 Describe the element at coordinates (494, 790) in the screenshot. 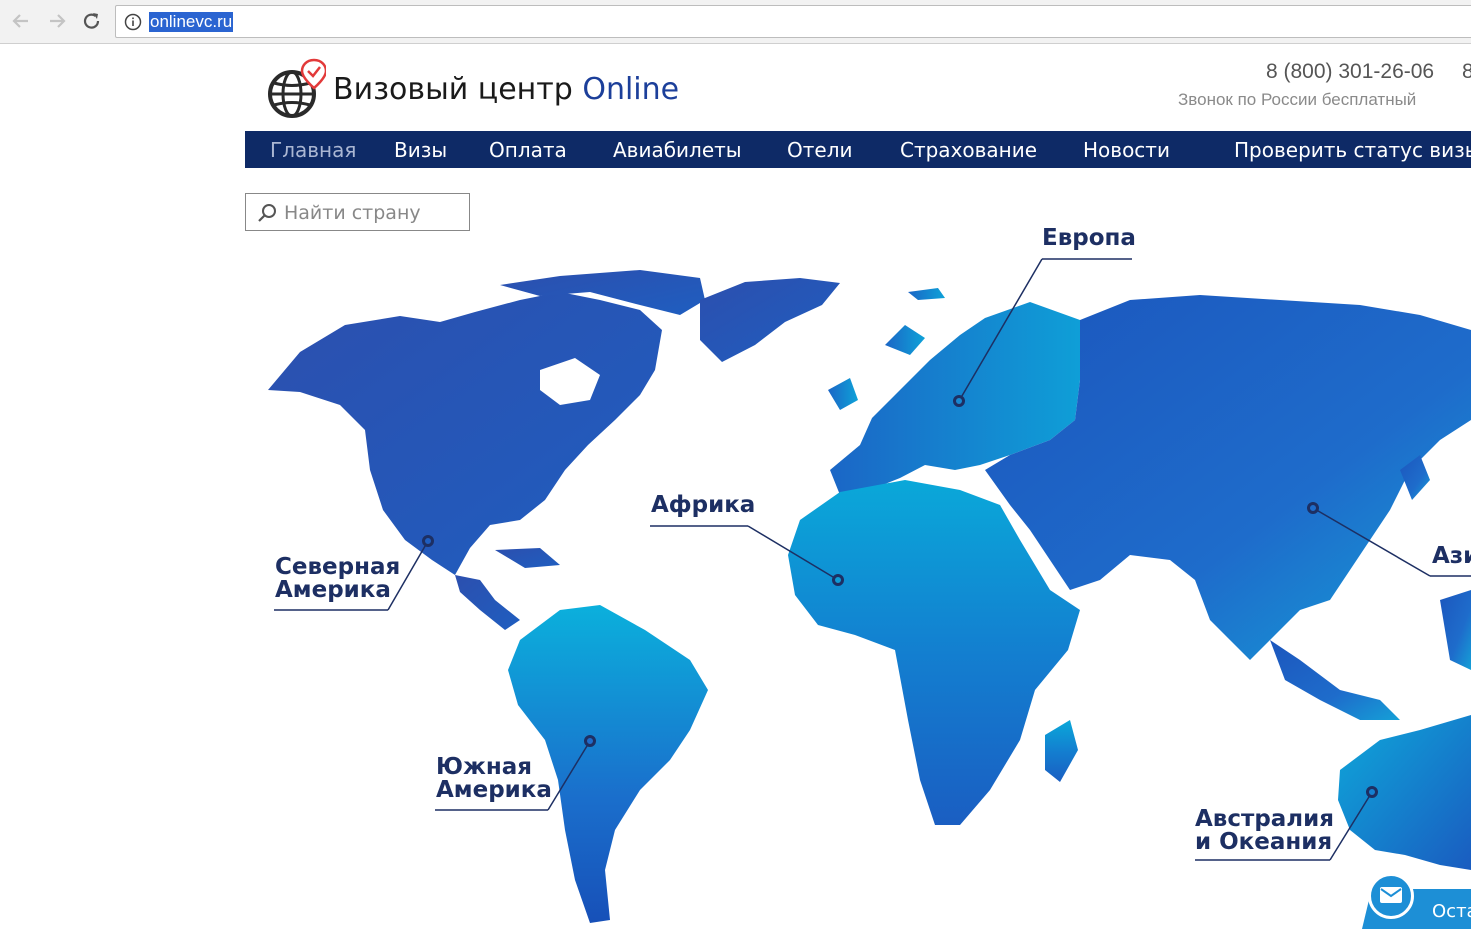

I see `label-south-america-line2: Америка` at that location.